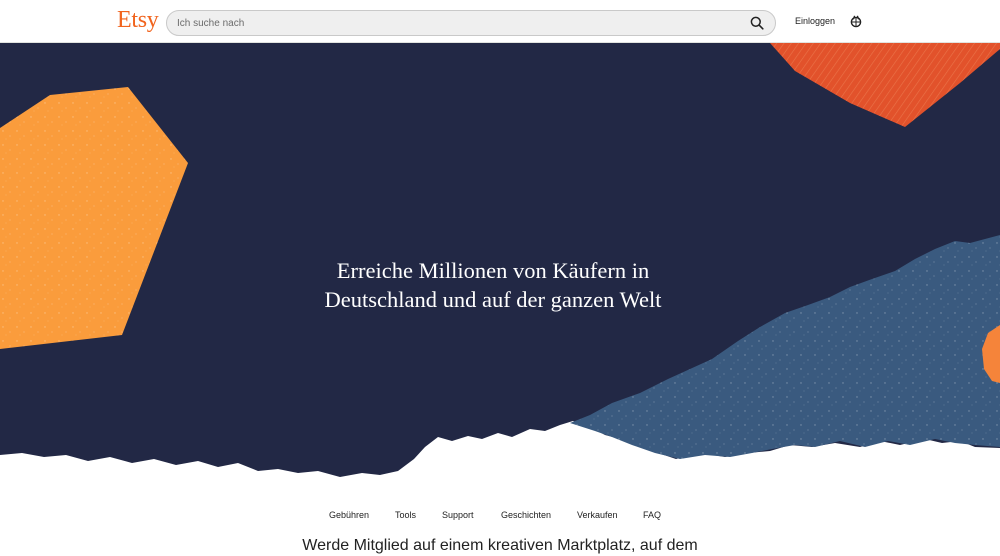 The image size is (1000, 556). What do you see at coordinates (405, 515) in the screenshot?
I see `subnav-item-tools: Tools` at bounding box center [405, 515].